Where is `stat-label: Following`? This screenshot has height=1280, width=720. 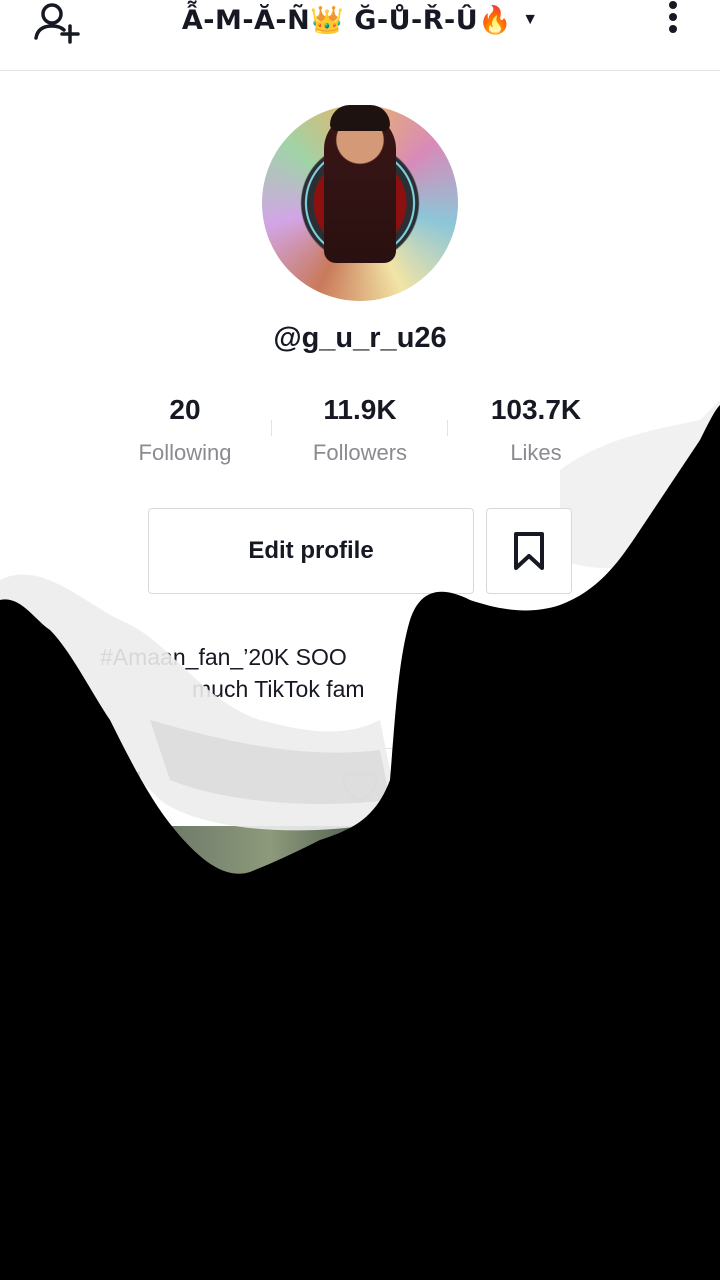
stat-label: Following is located at coordinates (185, 452).